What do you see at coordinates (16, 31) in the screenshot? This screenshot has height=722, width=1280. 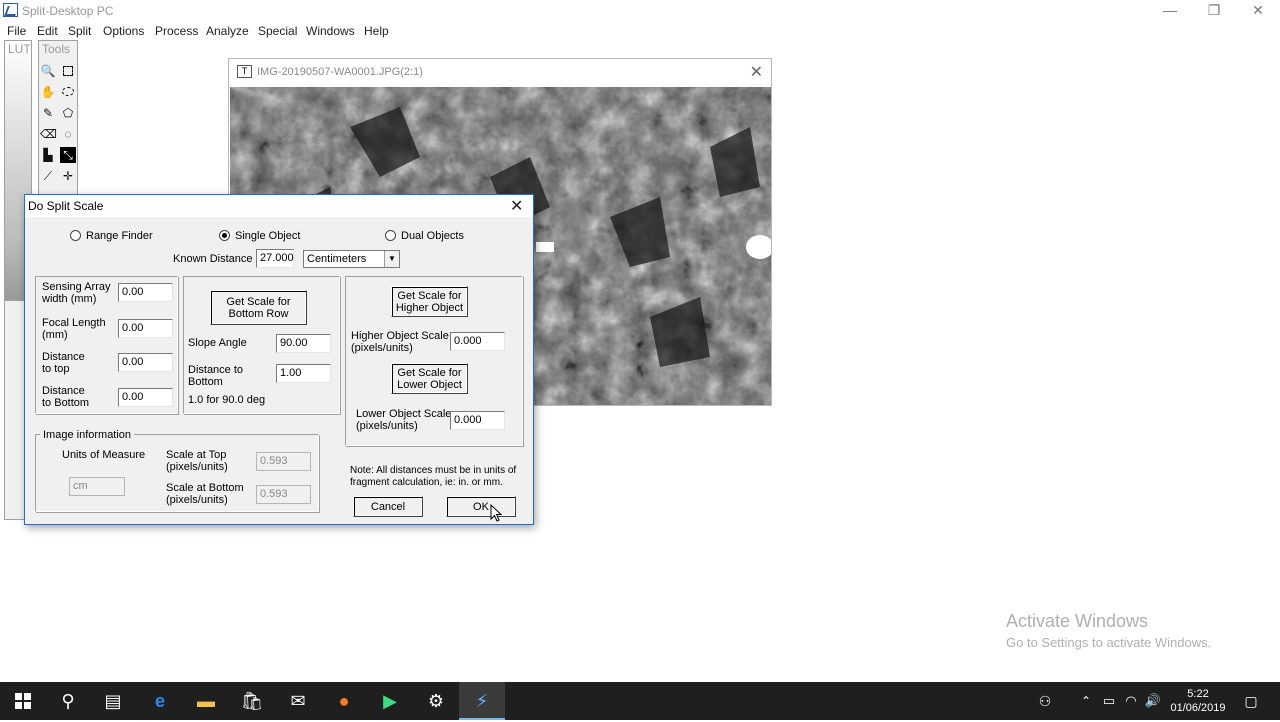 I see `menu-file: File` at bounding box center [16, 31].